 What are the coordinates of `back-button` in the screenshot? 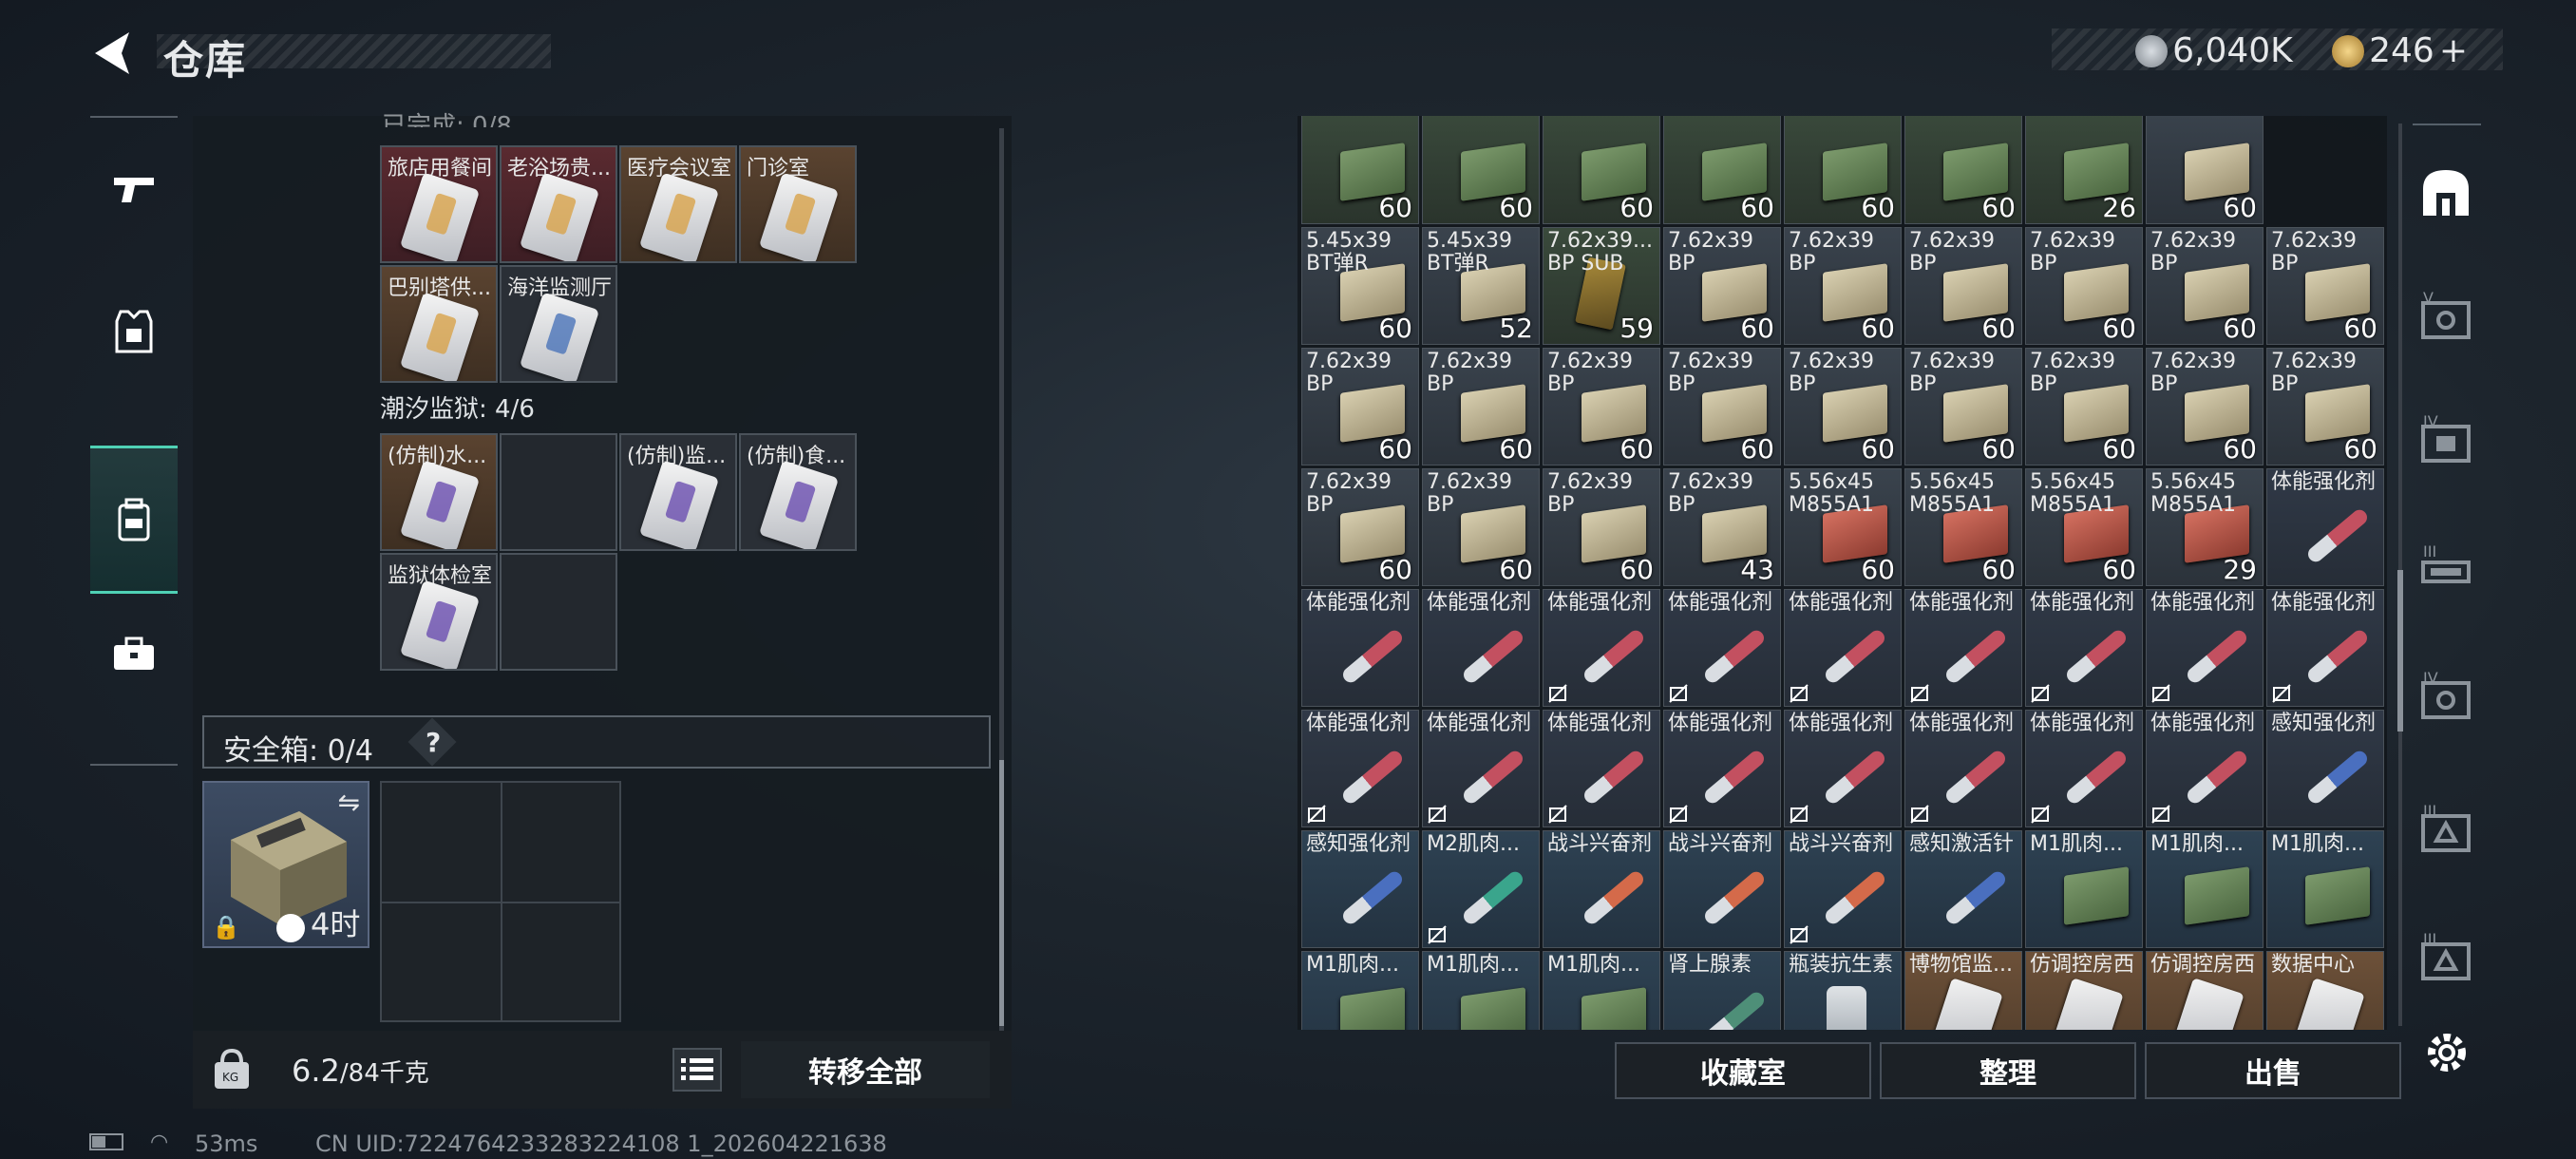 It's located at (112, 53).